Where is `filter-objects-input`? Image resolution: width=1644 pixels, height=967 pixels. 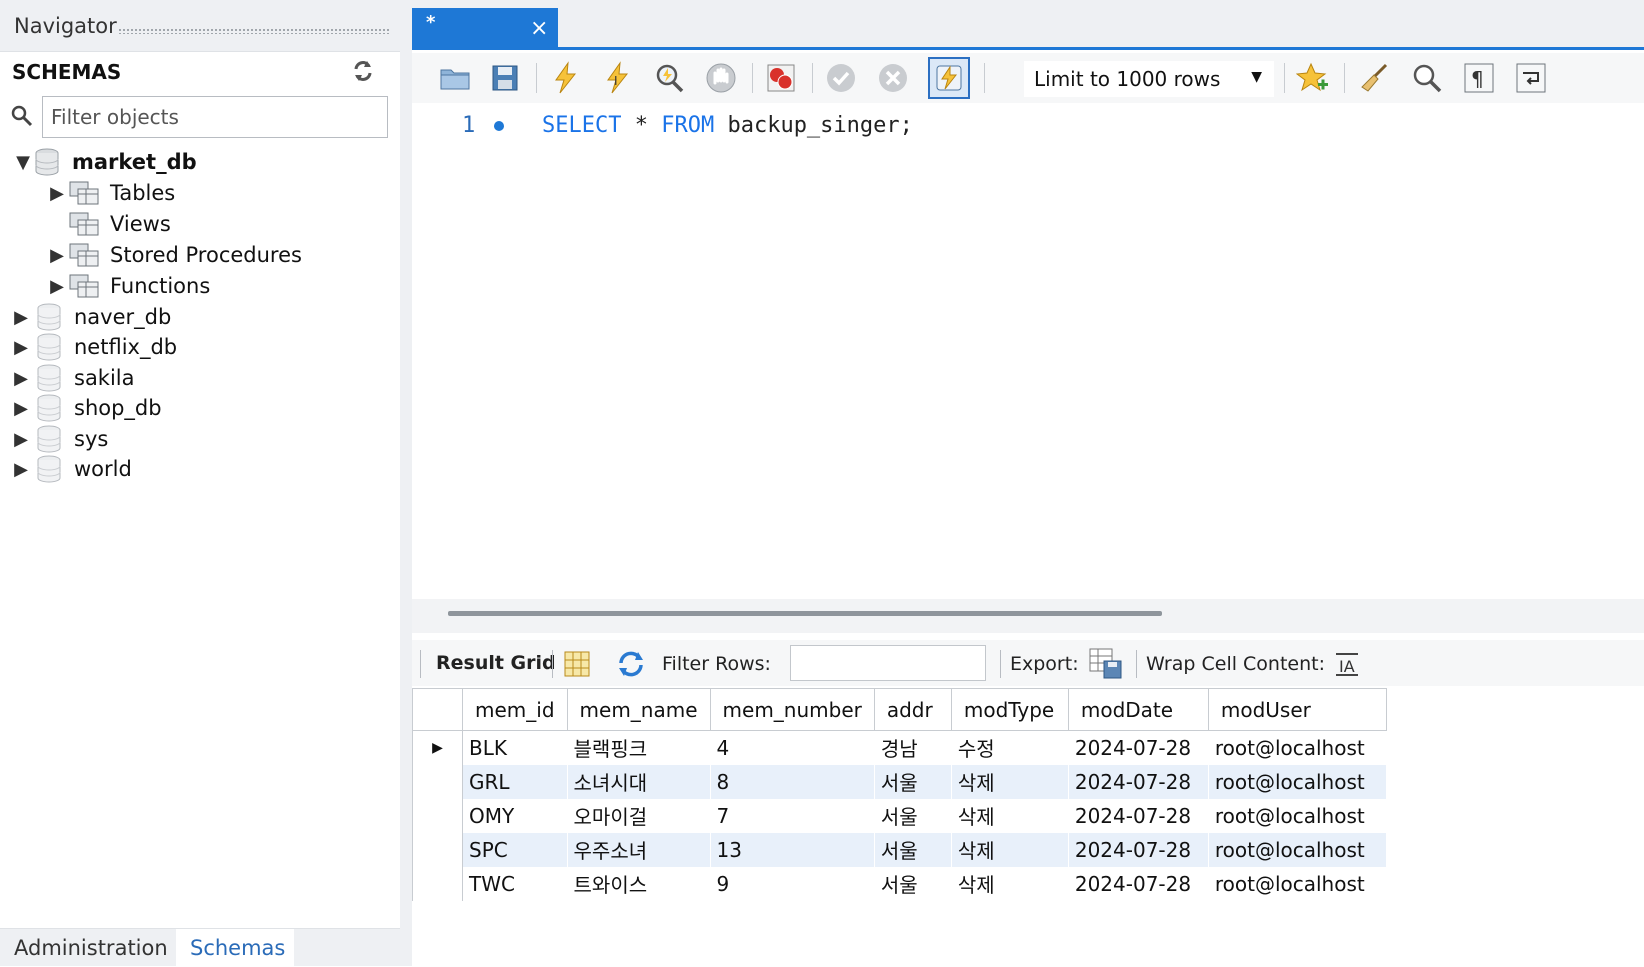 filter-objects-input is located at coordinates (215, 117).